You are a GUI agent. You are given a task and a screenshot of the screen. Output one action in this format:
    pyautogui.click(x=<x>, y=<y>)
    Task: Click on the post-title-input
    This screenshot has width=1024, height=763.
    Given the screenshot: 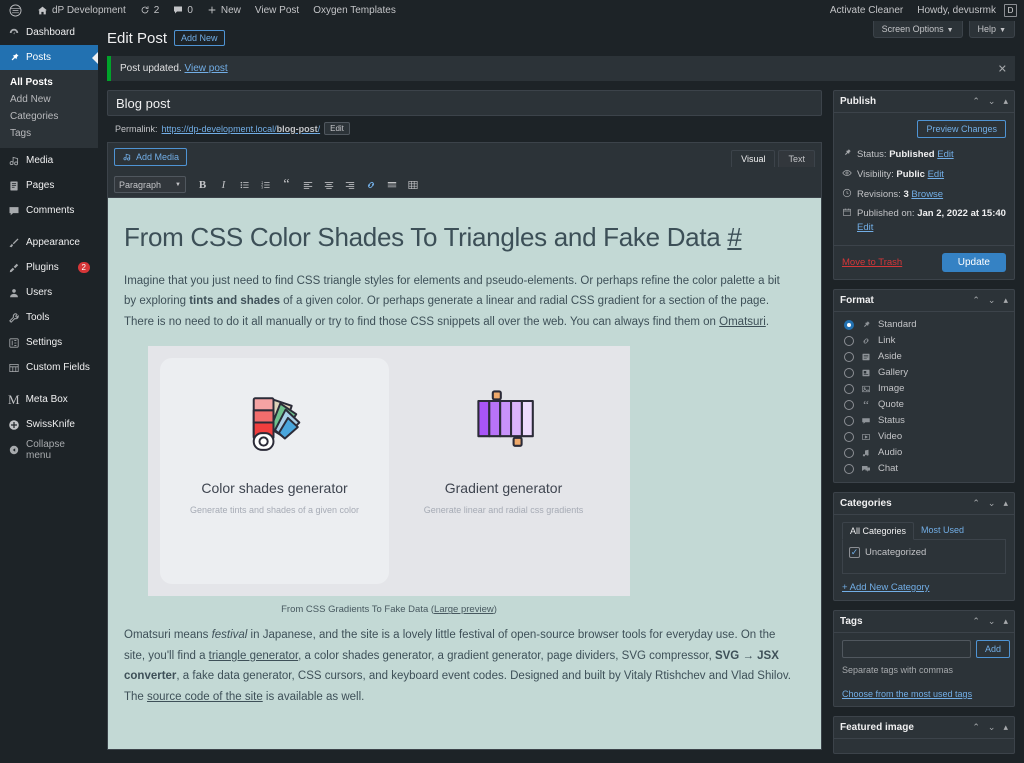 What is the action you would take?
    pyautogui.click(x=464, y=103)
    